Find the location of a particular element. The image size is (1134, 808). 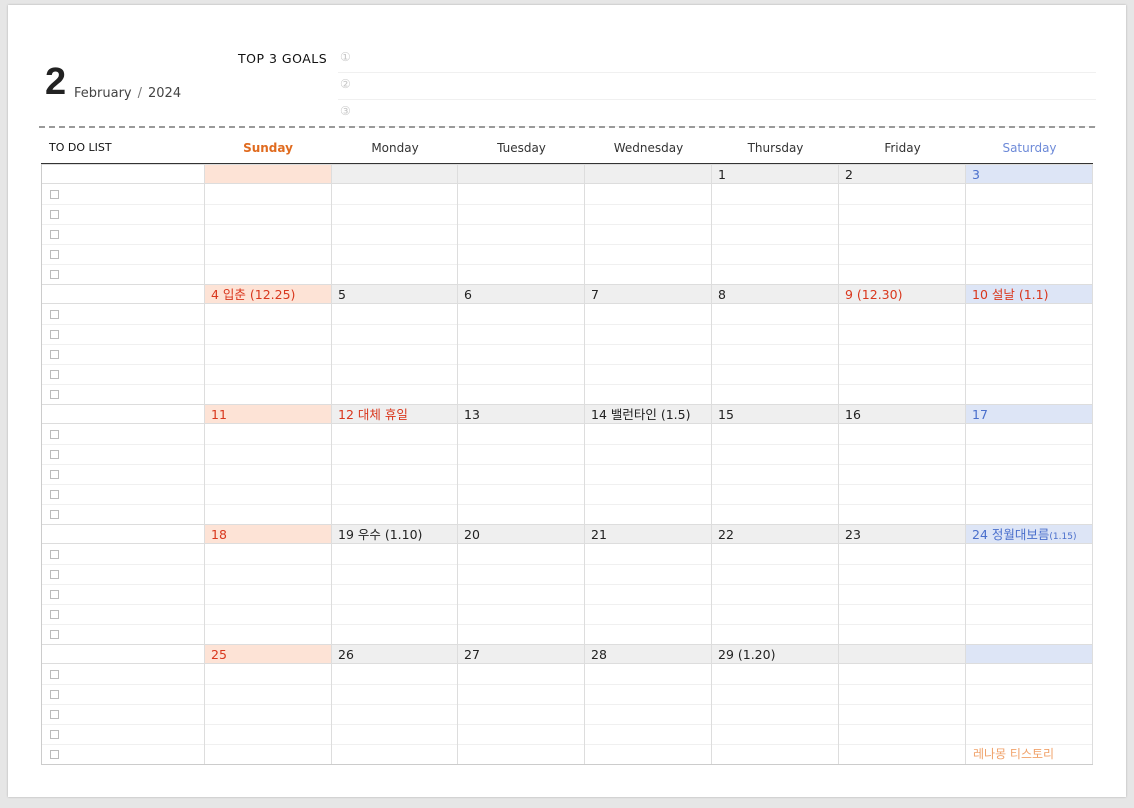

day-cell-thursday: 29 (1.20) is located at coordinates (775, 704).